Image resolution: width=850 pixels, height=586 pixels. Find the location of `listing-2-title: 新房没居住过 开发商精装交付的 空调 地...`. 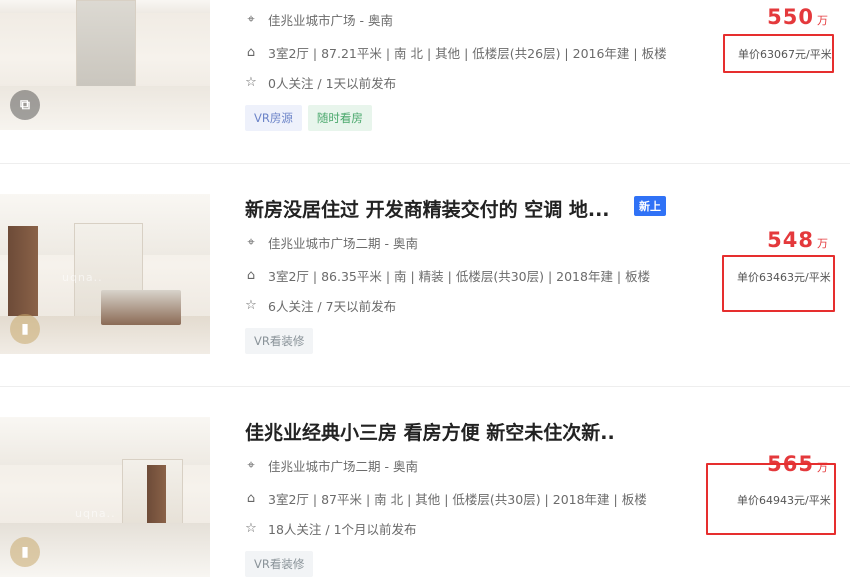

listing-2-title: 新房没居住过 开发商精装交付的 空调 地... is located at coordinates (427, 208).